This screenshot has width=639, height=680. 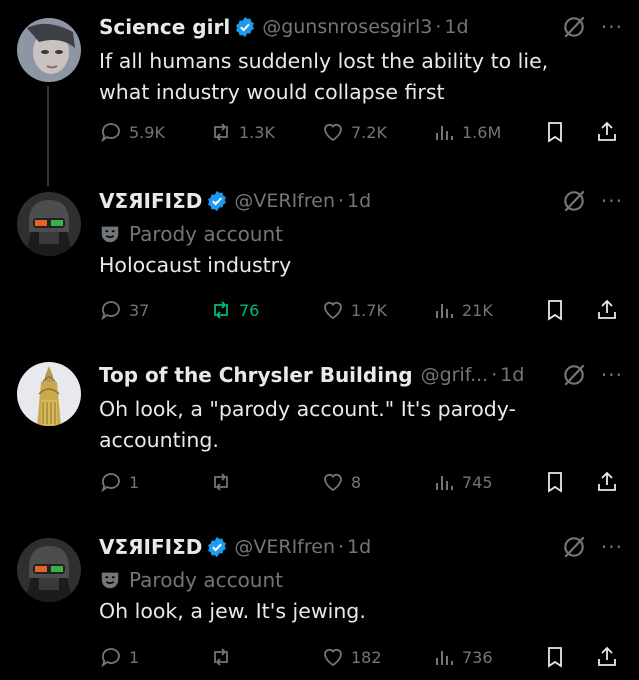 What do you see at coordinates (249, 310) in the screenshot?
I see `repost-count: 76` at bounding box center [249, 310].